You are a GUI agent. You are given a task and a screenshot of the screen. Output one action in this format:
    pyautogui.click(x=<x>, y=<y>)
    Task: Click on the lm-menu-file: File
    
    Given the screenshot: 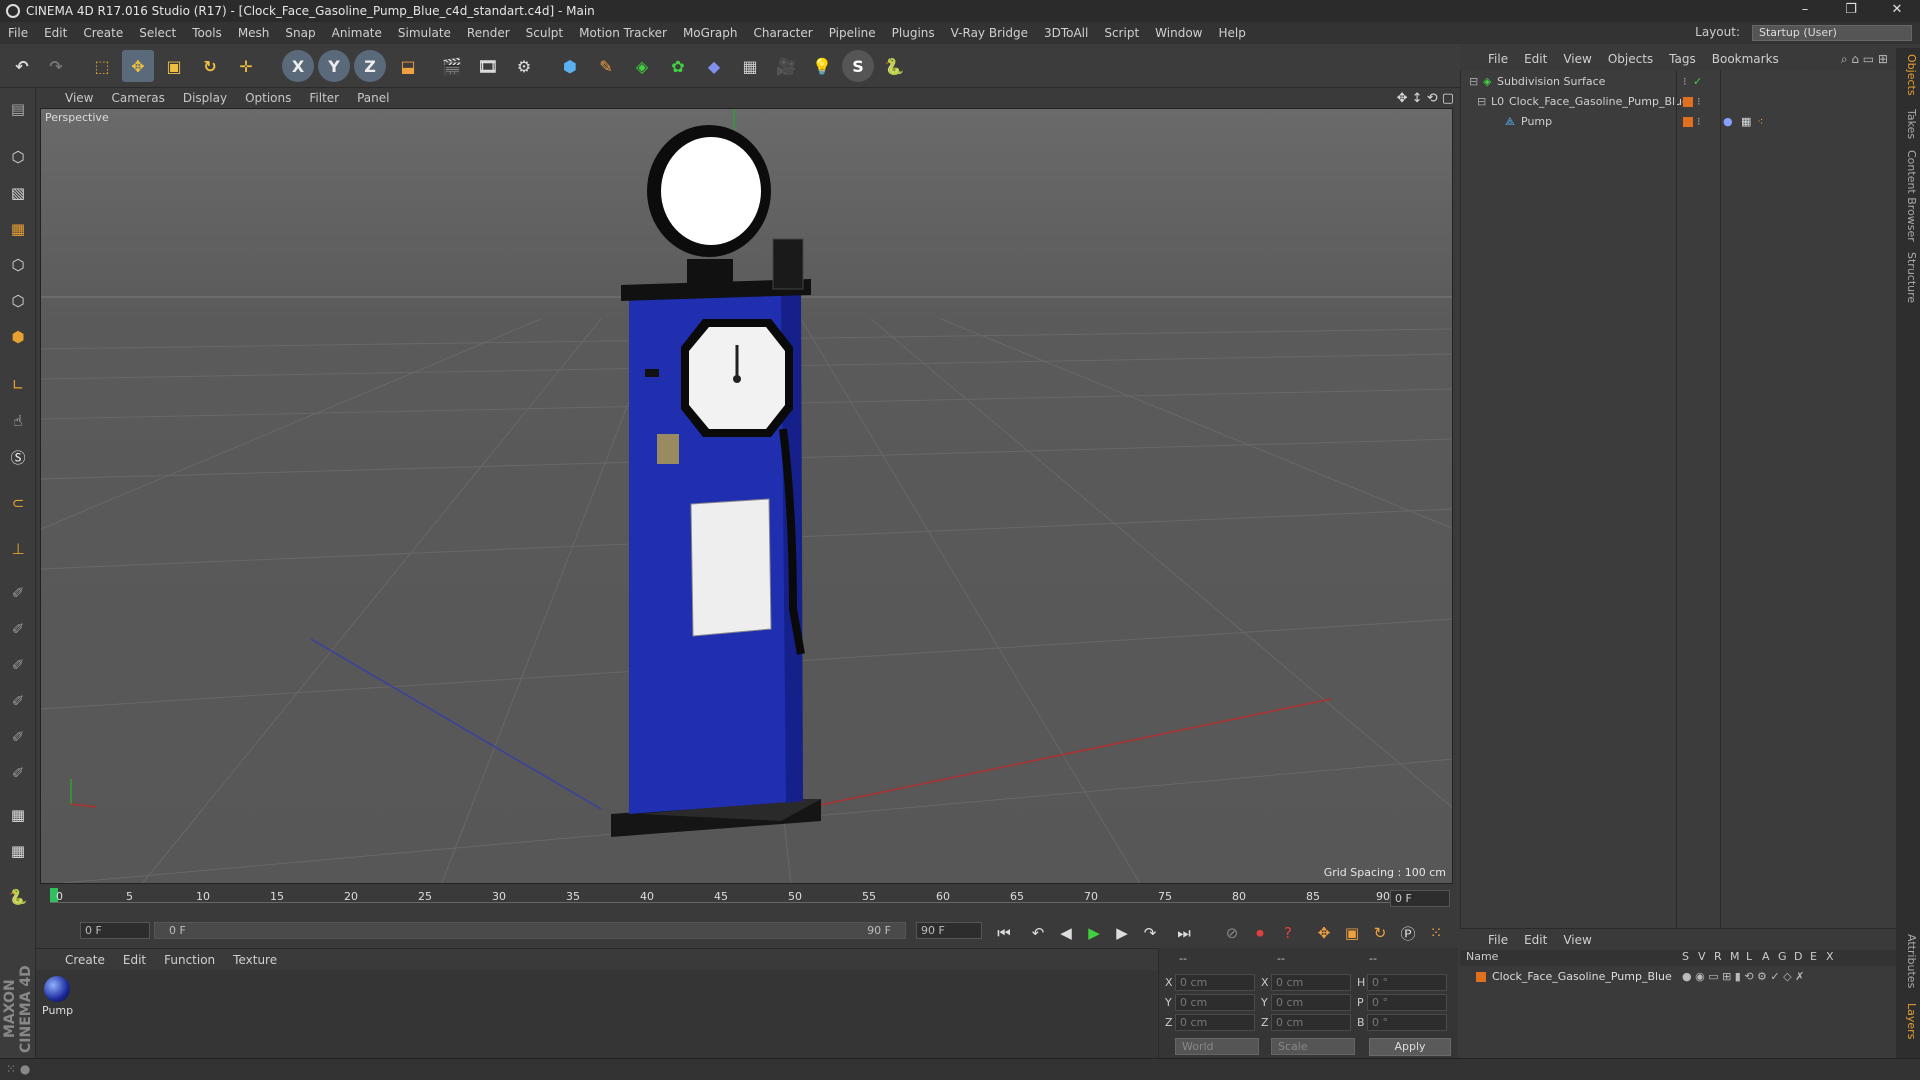 What is the action you would take?
    pyautogui.click(x=1498, y=940)
    